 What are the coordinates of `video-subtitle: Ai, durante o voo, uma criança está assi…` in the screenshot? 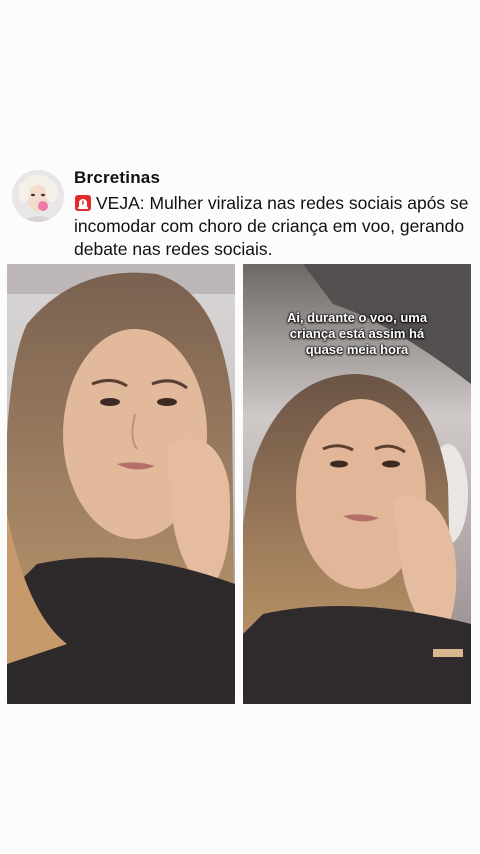 It's located at (357, 334).